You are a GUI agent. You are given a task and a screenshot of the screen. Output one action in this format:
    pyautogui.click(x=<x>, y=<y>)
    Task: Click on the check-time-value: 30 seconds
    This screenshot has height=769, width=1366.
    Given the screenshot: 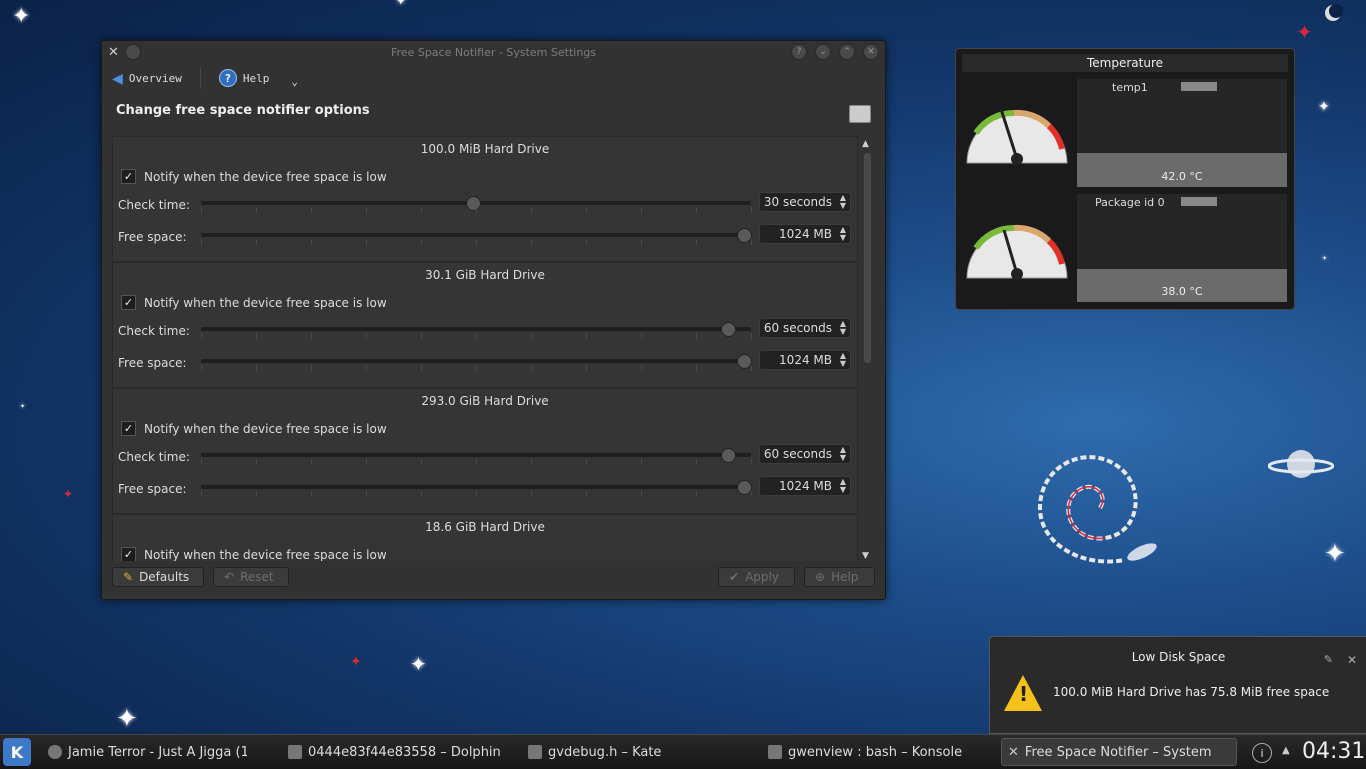 What is the action you would take?
    pyautogui.click(x=797, y=202)
    